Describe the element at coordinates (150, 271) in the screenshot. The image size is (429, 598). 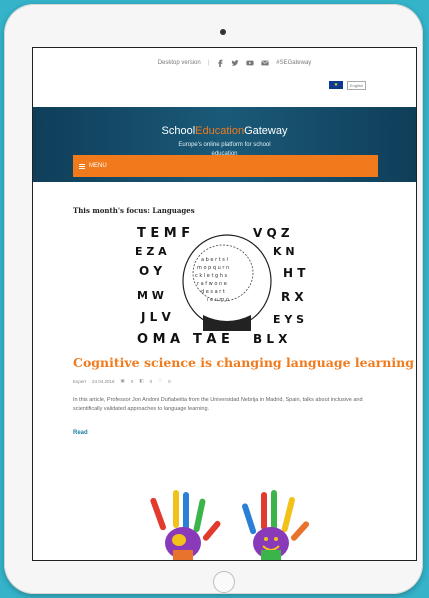
I see `svg-text: O Y` at that location.